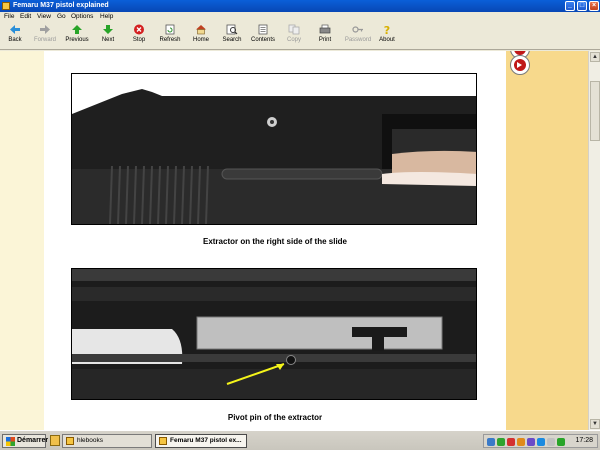  I want to click on about-button: ? About, so click(387, 37).